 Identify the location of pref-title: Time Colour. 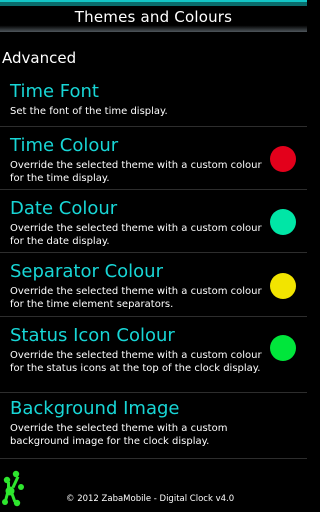
(64, 145).